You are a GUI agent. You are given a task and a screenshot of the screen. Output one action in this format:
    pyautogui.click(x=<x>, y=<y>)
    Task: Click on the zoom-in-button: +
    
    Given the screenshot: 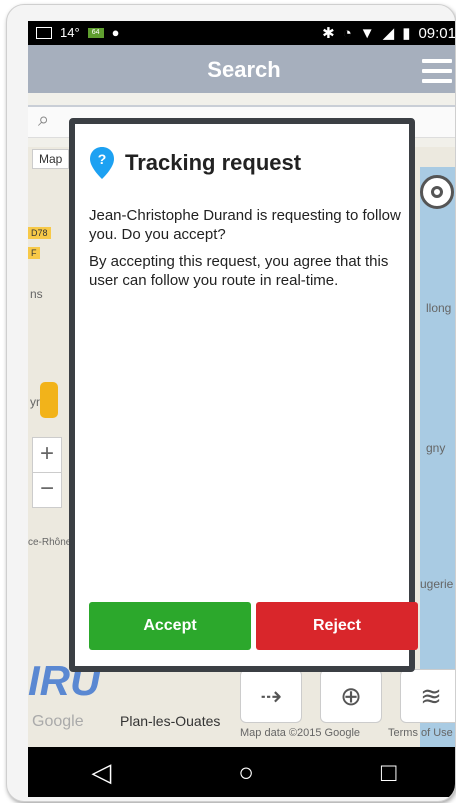 What is the action you would take?
    pyautogui.click(x=47, y=455)
    